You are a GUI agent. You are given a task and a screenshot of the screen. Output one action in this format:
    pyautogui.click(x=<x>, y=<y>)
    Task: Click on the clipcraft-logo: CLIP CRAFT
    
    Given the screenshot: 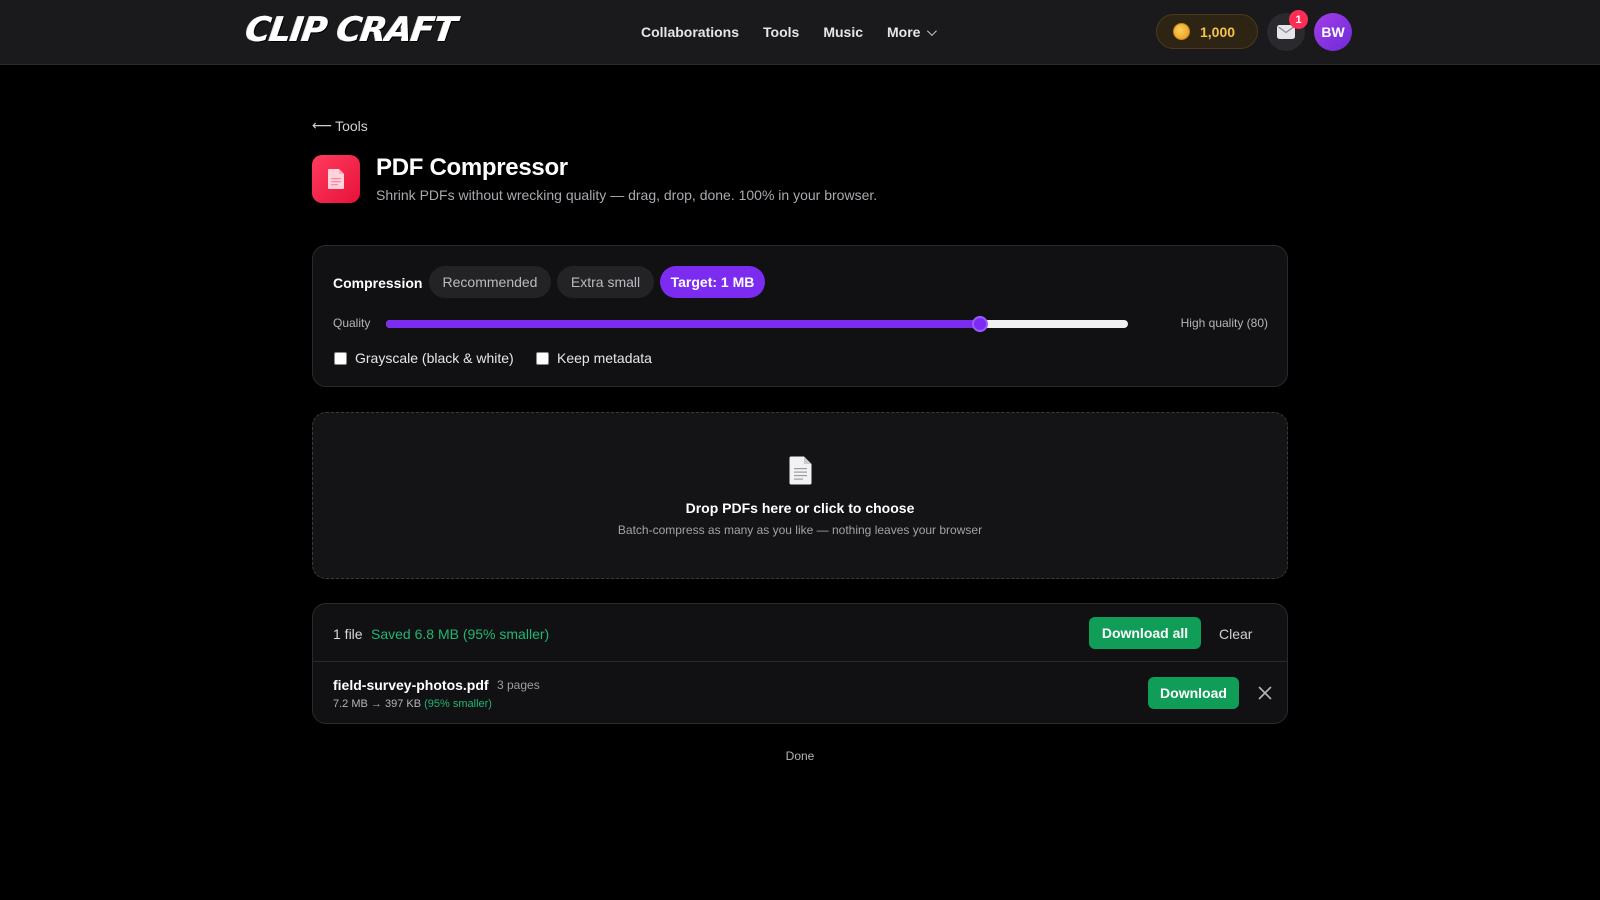 What is the action you would take?
    pyautogui.click(x=351, y=30)
    